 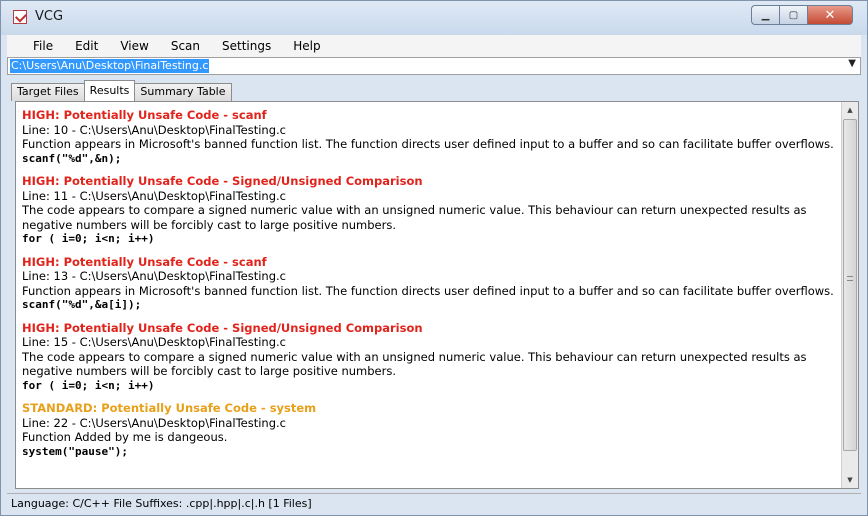 What do you see at coordinates (850, 278) in the screenshot?
I see `grip-icon` at bounding box center [850, 278].